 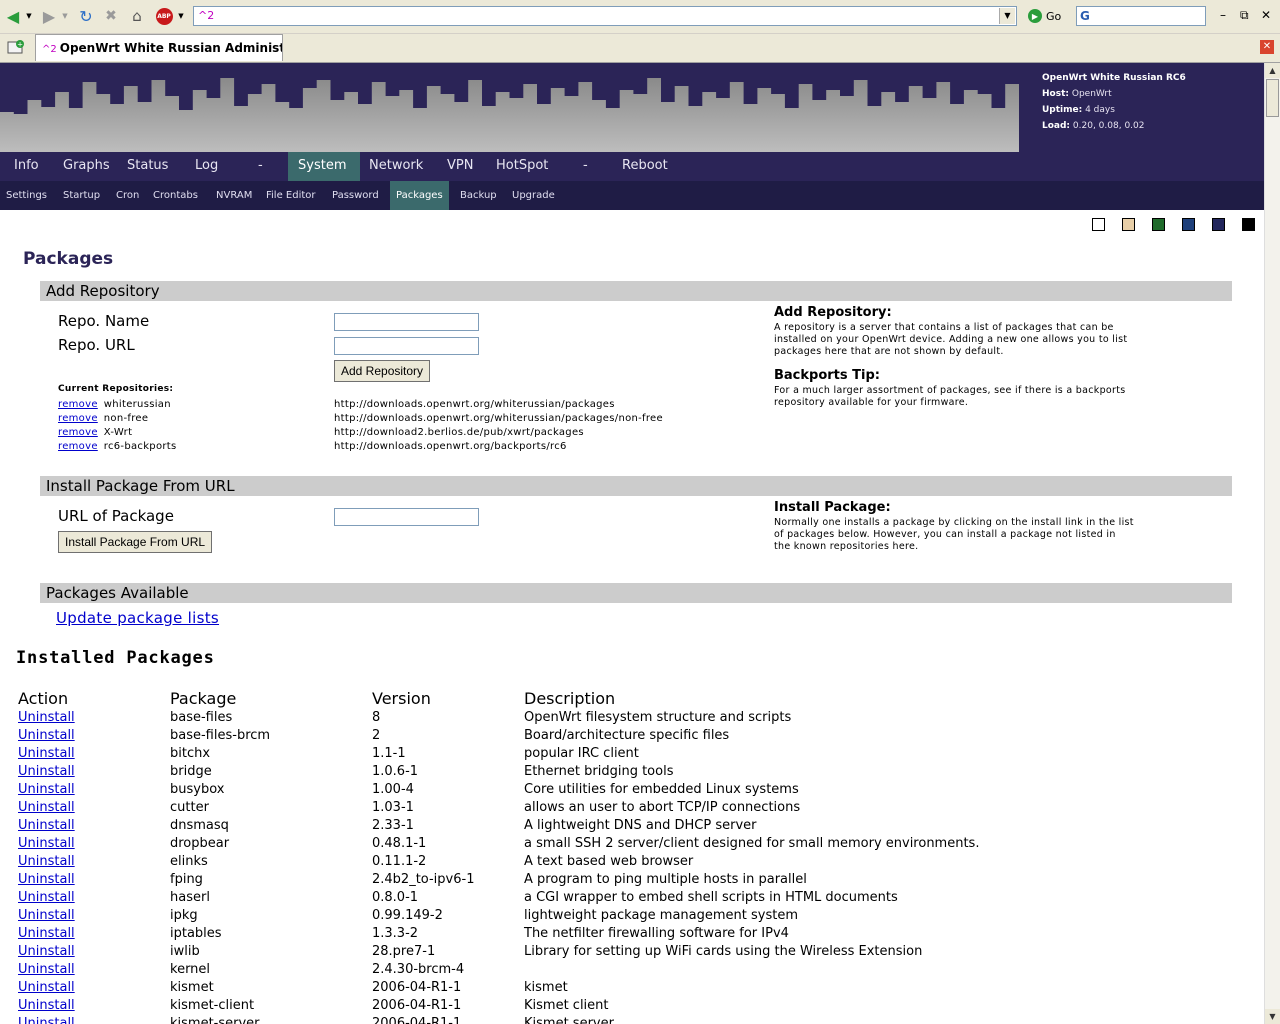 What do you see at coordinates (184, 915) in the screenshot?
I see `package-name: ipkg` at bounding box center [184, 915].